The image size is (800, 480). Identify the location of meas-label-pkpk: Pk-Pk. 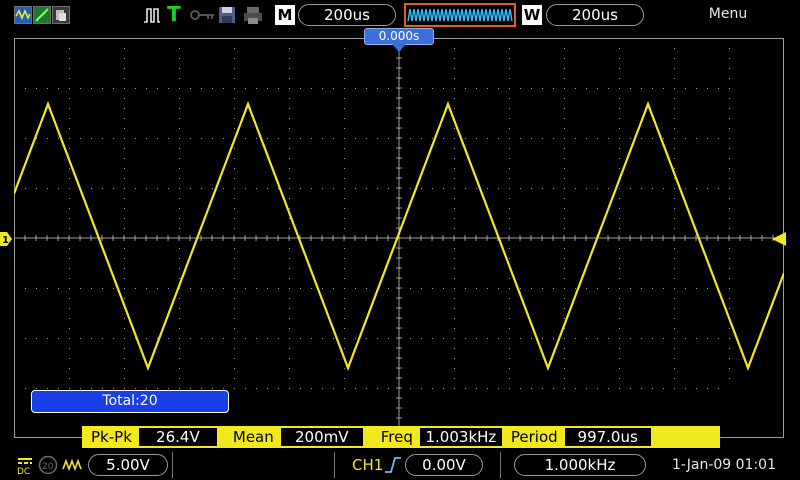
(111, 437).